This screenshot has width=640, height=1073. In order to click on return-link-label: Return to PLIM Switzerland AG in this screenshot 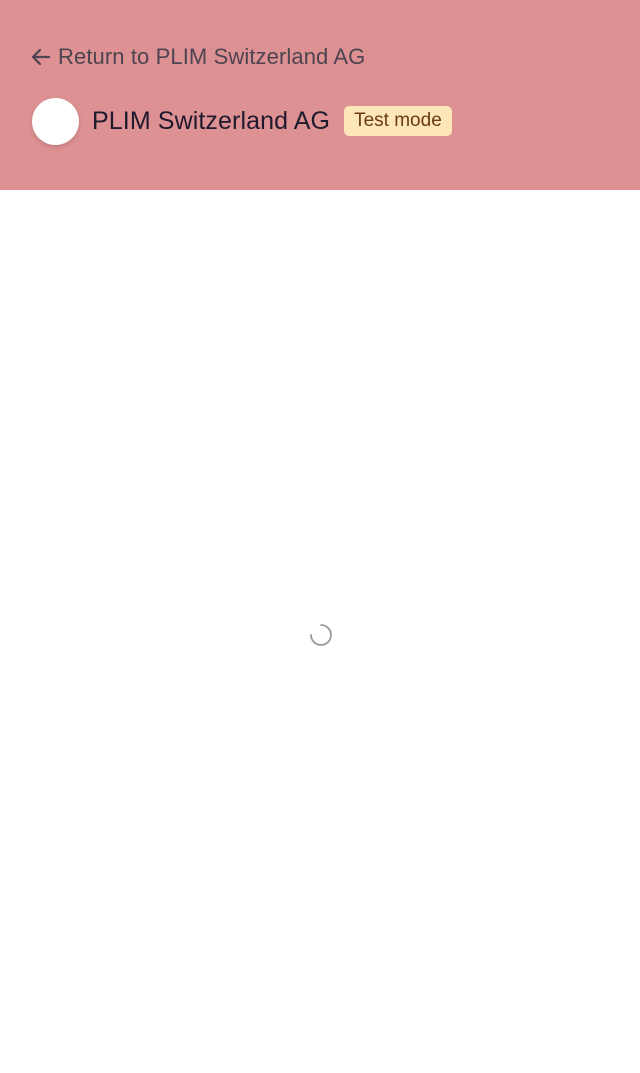, I will do `click(212, 56)`.